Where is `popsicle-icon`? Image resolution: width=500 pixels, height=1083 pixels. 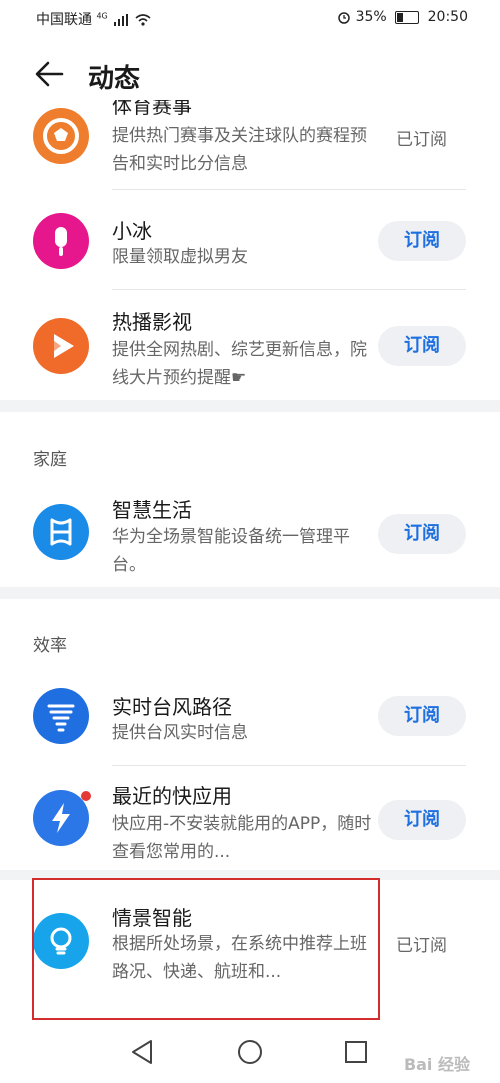 popsicle-icon is located at coordinates (61, 241).